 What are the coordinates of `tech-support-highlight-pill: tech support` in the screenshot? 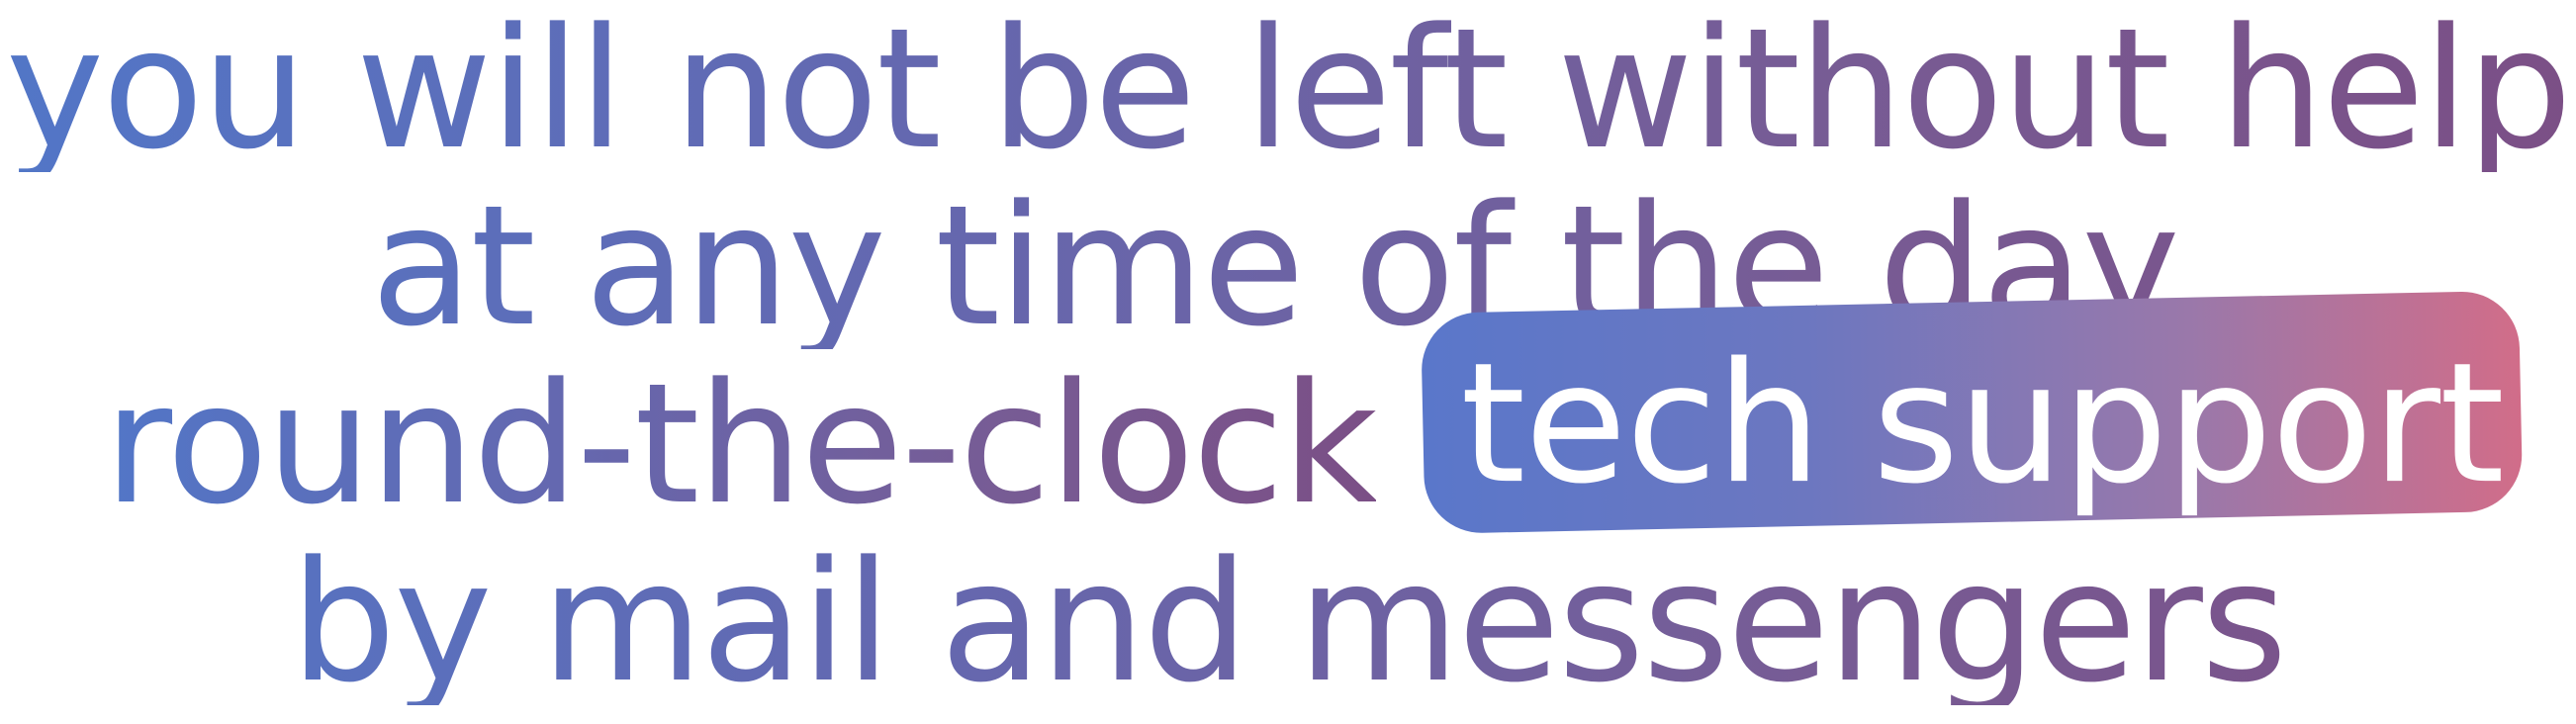 It's located at (1973, 412).